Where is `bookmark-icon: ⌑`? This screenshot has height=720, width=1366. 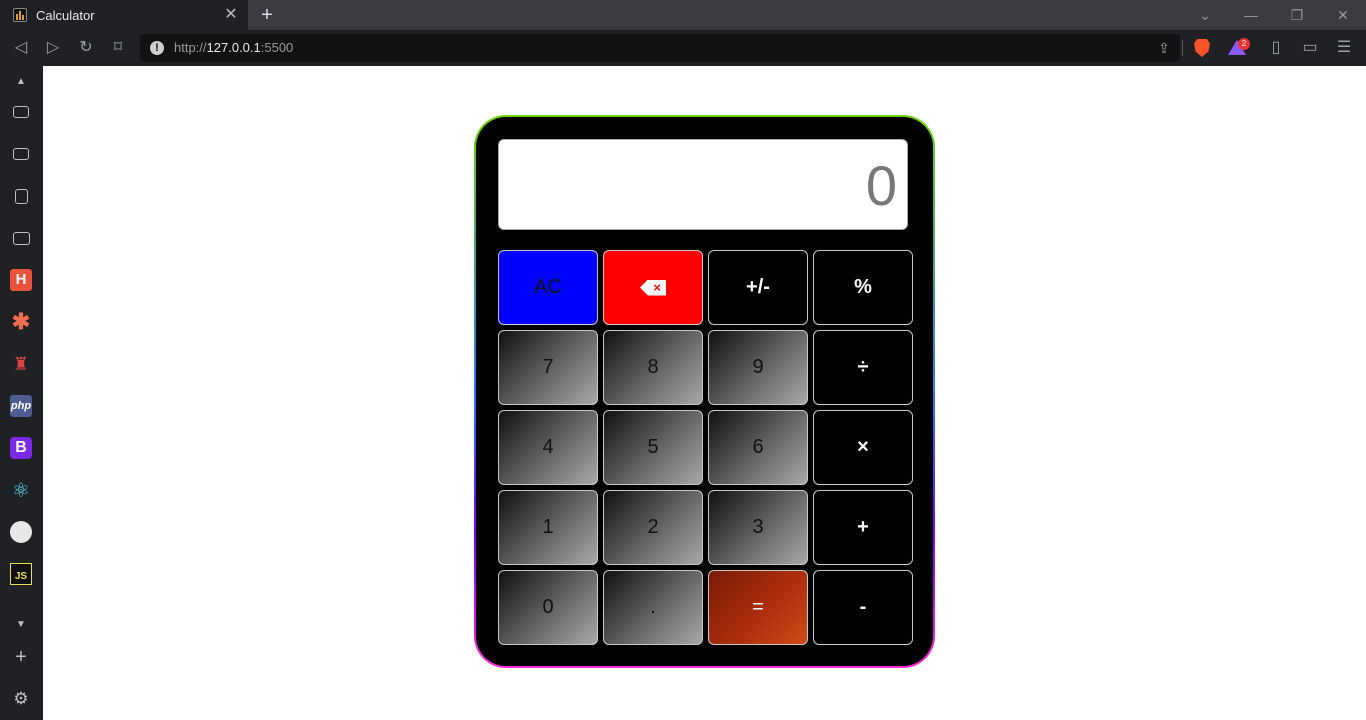
bookmark-icon: ⌑ is located at coordinates (118, 48).